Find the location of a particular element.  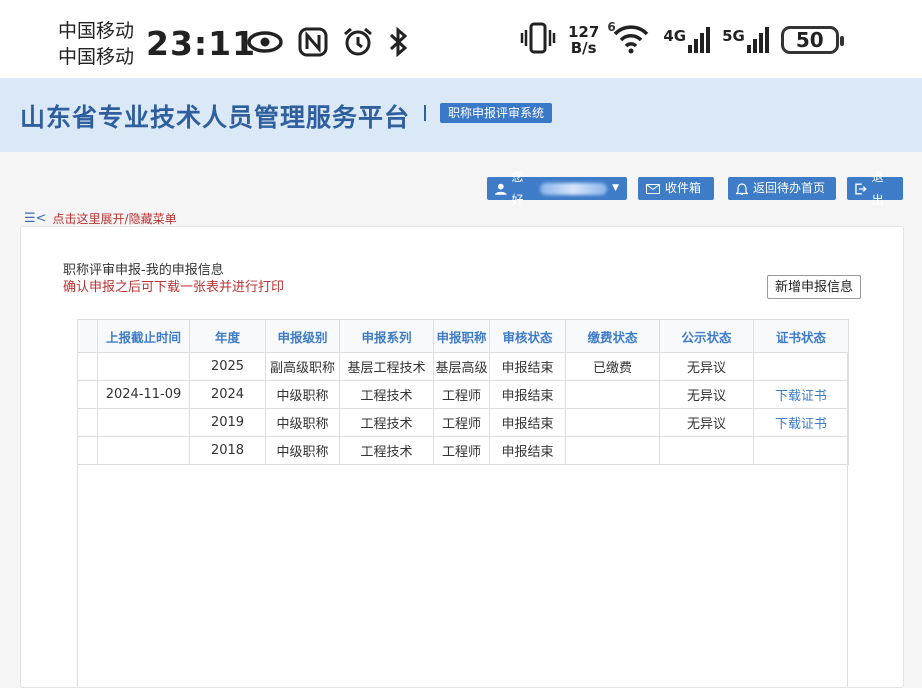

cell-level: 副高级职称 is located at coordinates (302, 366).